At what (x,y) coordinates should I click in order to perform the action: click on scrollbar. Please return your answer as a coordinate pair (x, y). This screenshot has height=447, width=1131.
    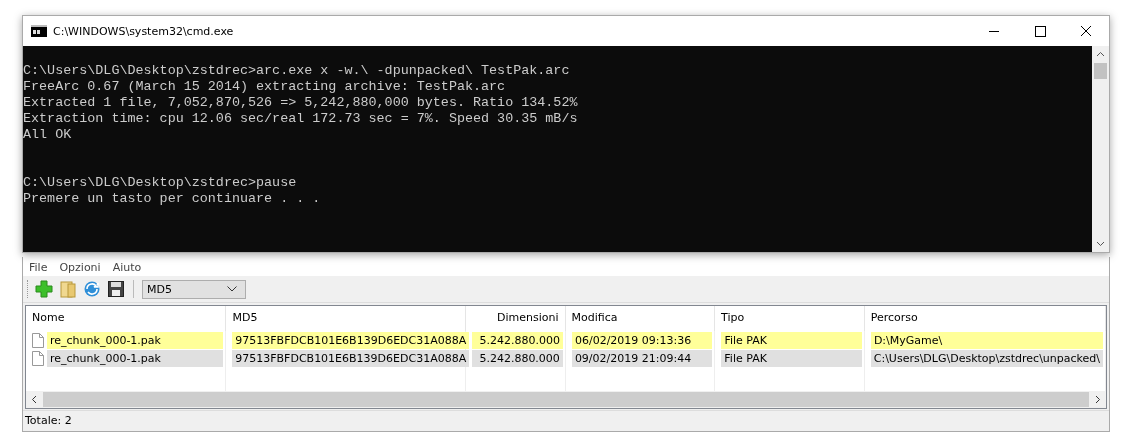
    Looking at the image, I should click on (1100, 149).